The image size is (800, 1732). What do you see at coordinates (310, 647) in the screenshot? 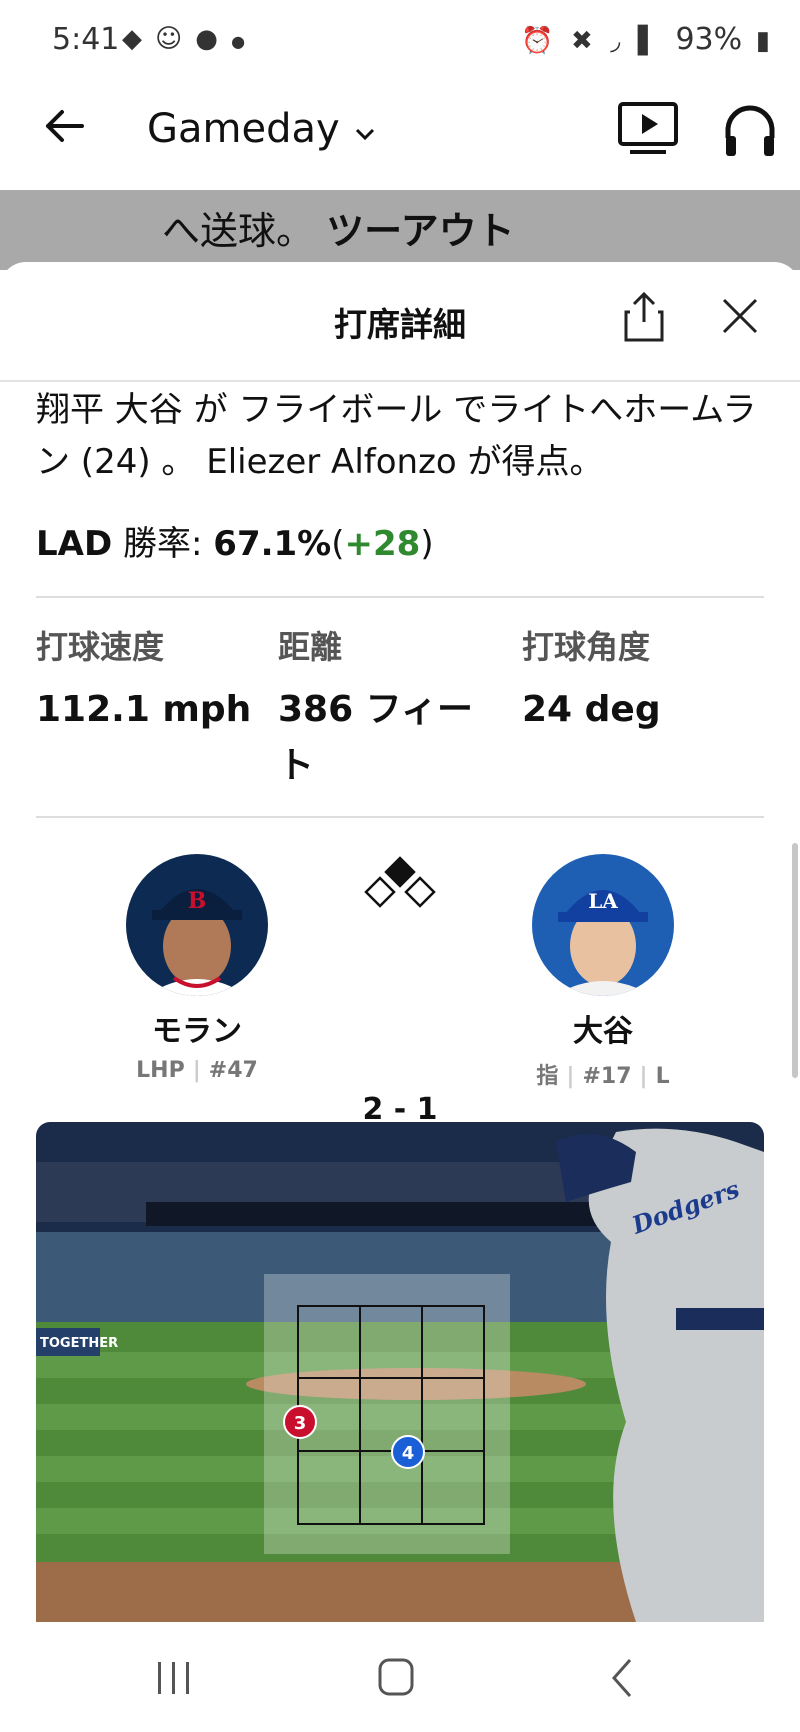
I see `stat-label: 距離` at bounding box center [310, 647].